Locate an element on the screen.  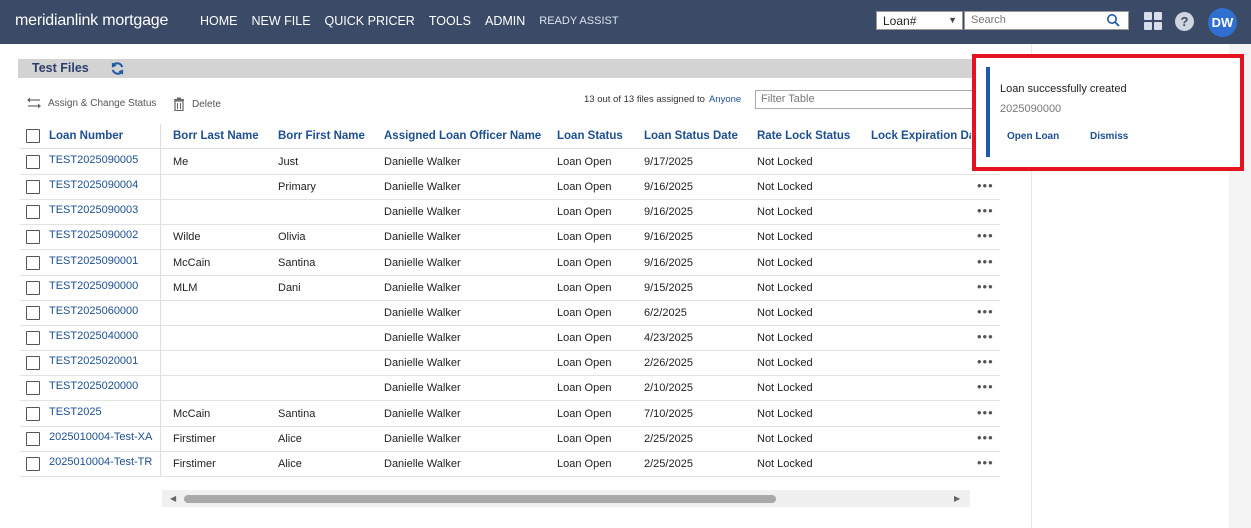
table-horizontal-scrollbar: ◀ ▶ is located at coordinates (566, 498).